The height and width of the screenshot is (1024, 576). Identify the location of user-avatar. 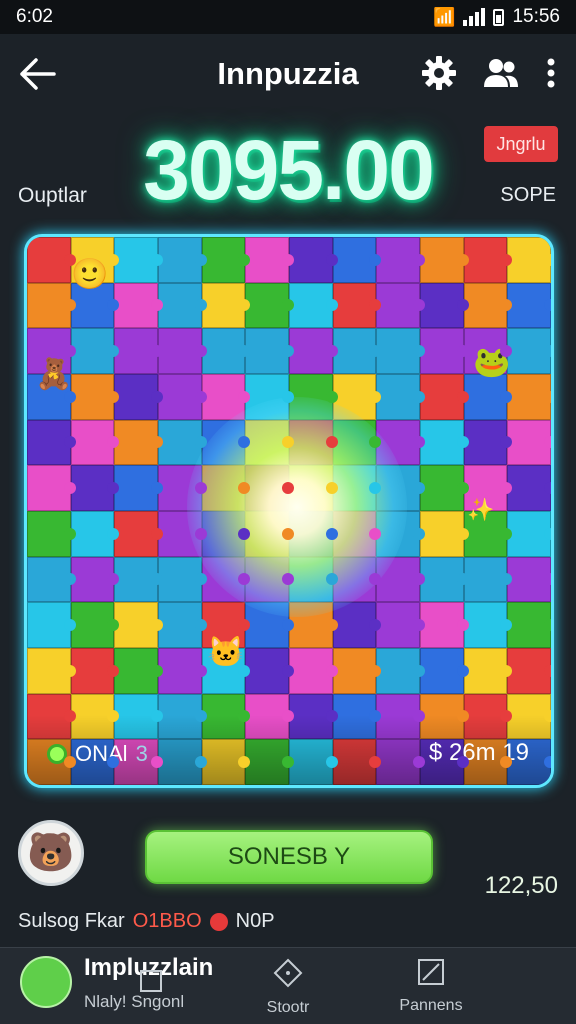
(46, 982).